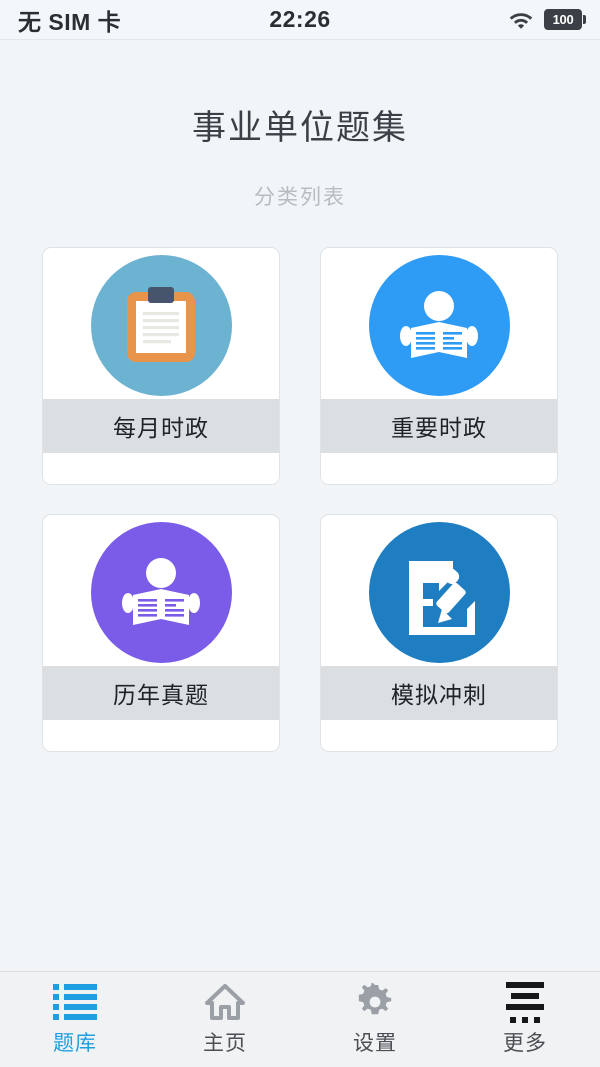 This screenshot has width=600, height=1067. What do you see at coordinates (442, 597) in the screenshot?
I see `document-pen-icon` at bounding box center [442, 597].